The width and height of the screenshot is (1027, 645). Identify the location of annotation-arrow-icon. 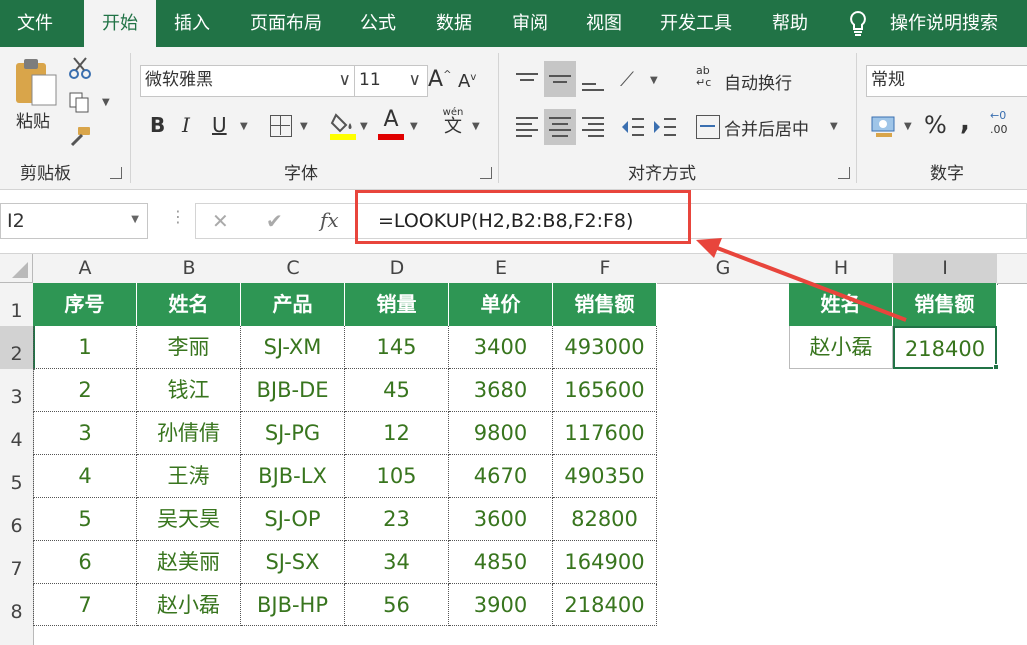
(801, 280).